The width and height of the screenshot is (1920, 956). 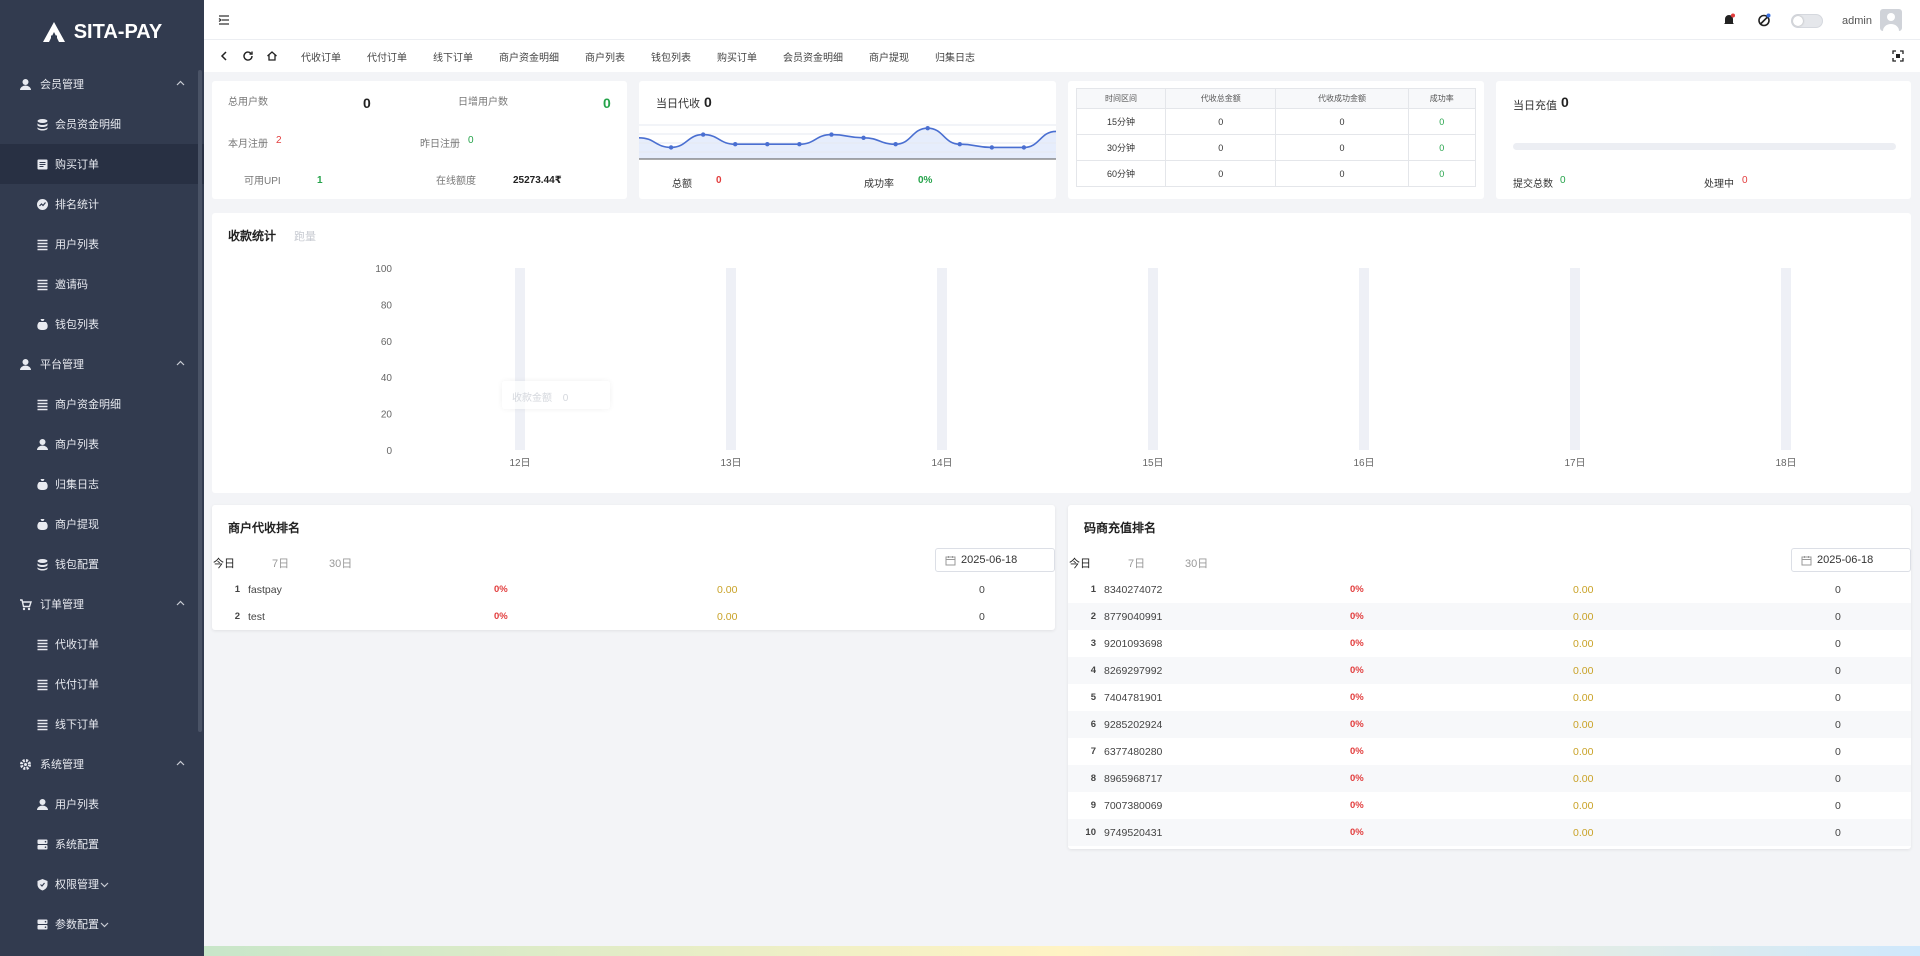 What do you see at coordinates (1857, 21) in the screenshot?
I see `username: admin` at bounding box center [1857, 21].